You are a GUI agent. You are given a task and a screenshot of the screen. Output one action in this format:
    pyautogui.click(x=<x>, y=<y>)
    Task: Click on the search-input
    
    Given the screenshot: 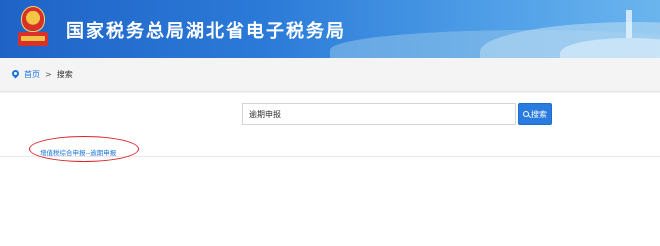 What is the action you would take?
    pyautogui.click(x=379, y=114)
    